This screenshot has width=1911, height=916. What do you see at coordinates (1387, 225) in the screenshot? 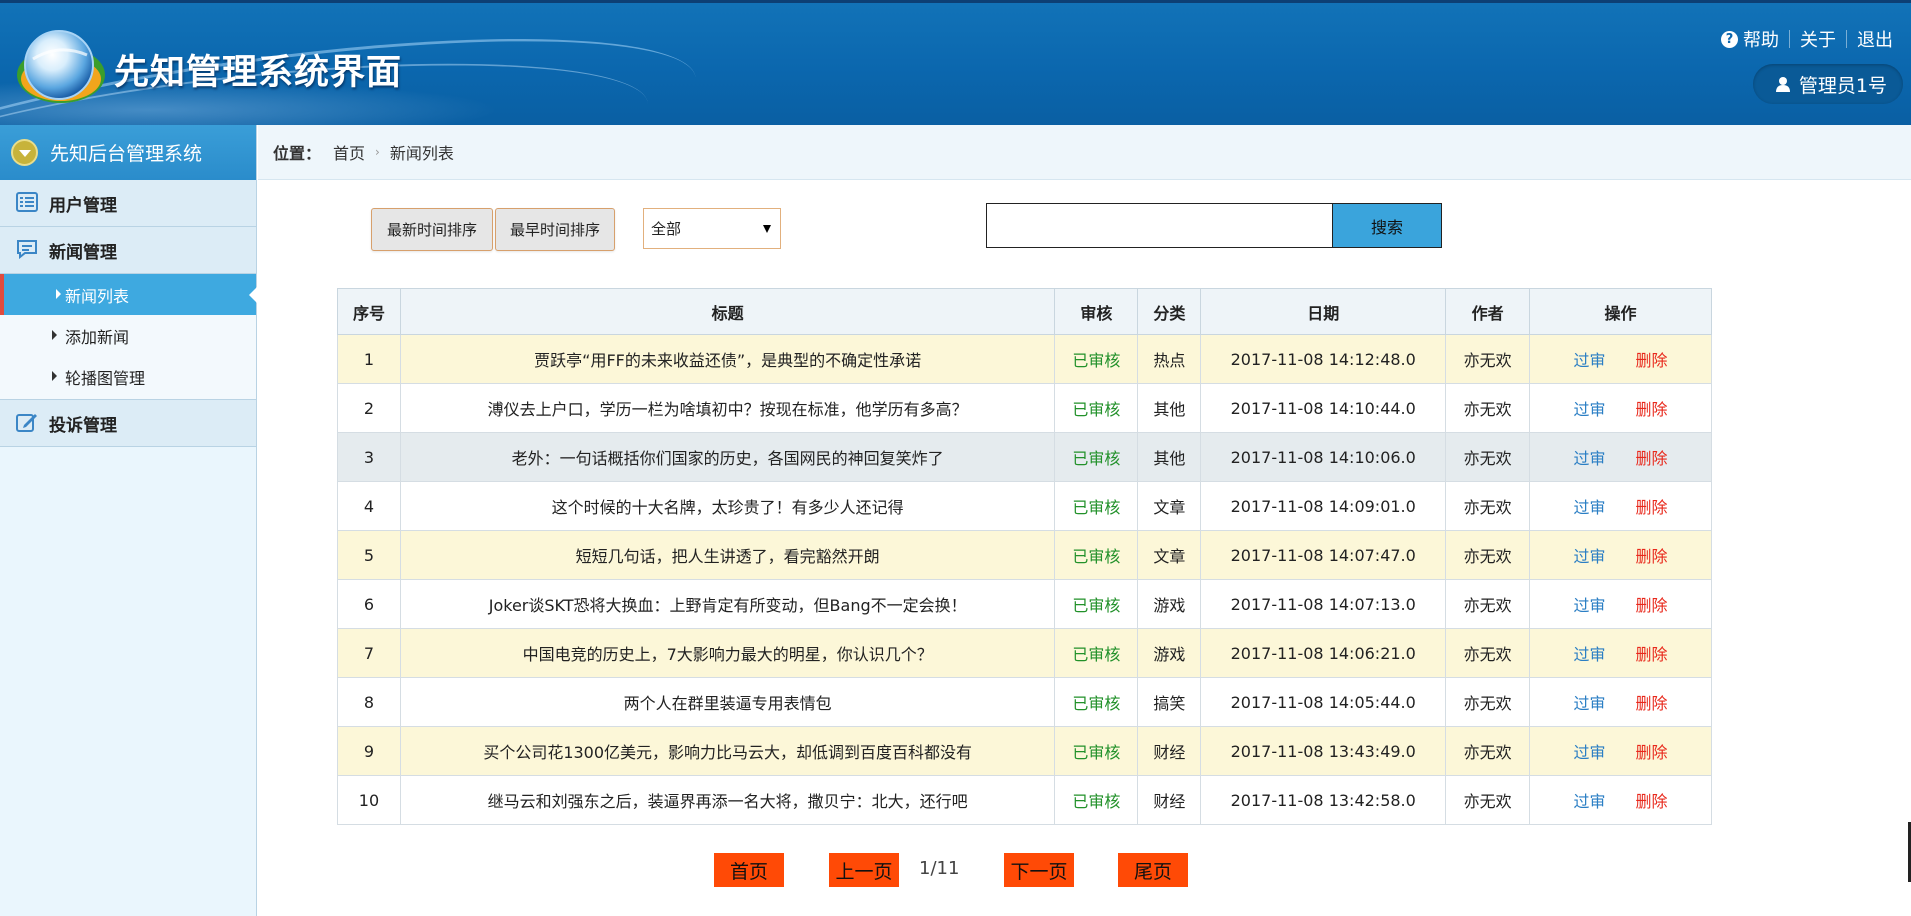
I see `search-button: 搜索` at bounding box center [1387, 225].